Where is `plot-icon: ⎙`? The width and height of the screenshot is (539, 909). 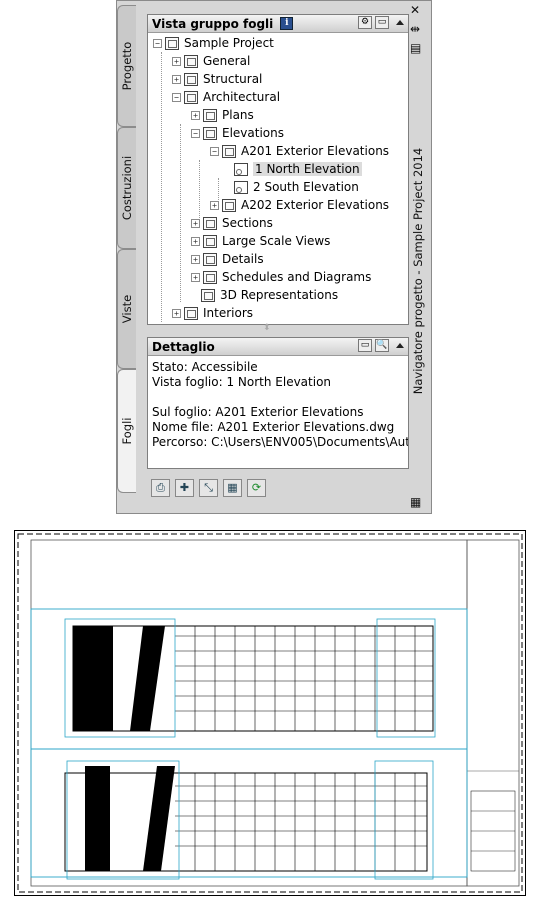
plot-icon: ⎙ is located at coordinates (160, 488).